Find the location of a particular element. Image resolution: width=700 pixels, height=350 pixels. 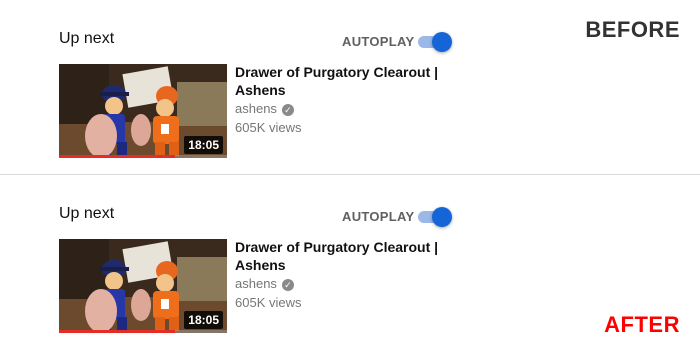

before-label: BEFORE is located at coordinates (632, 29).